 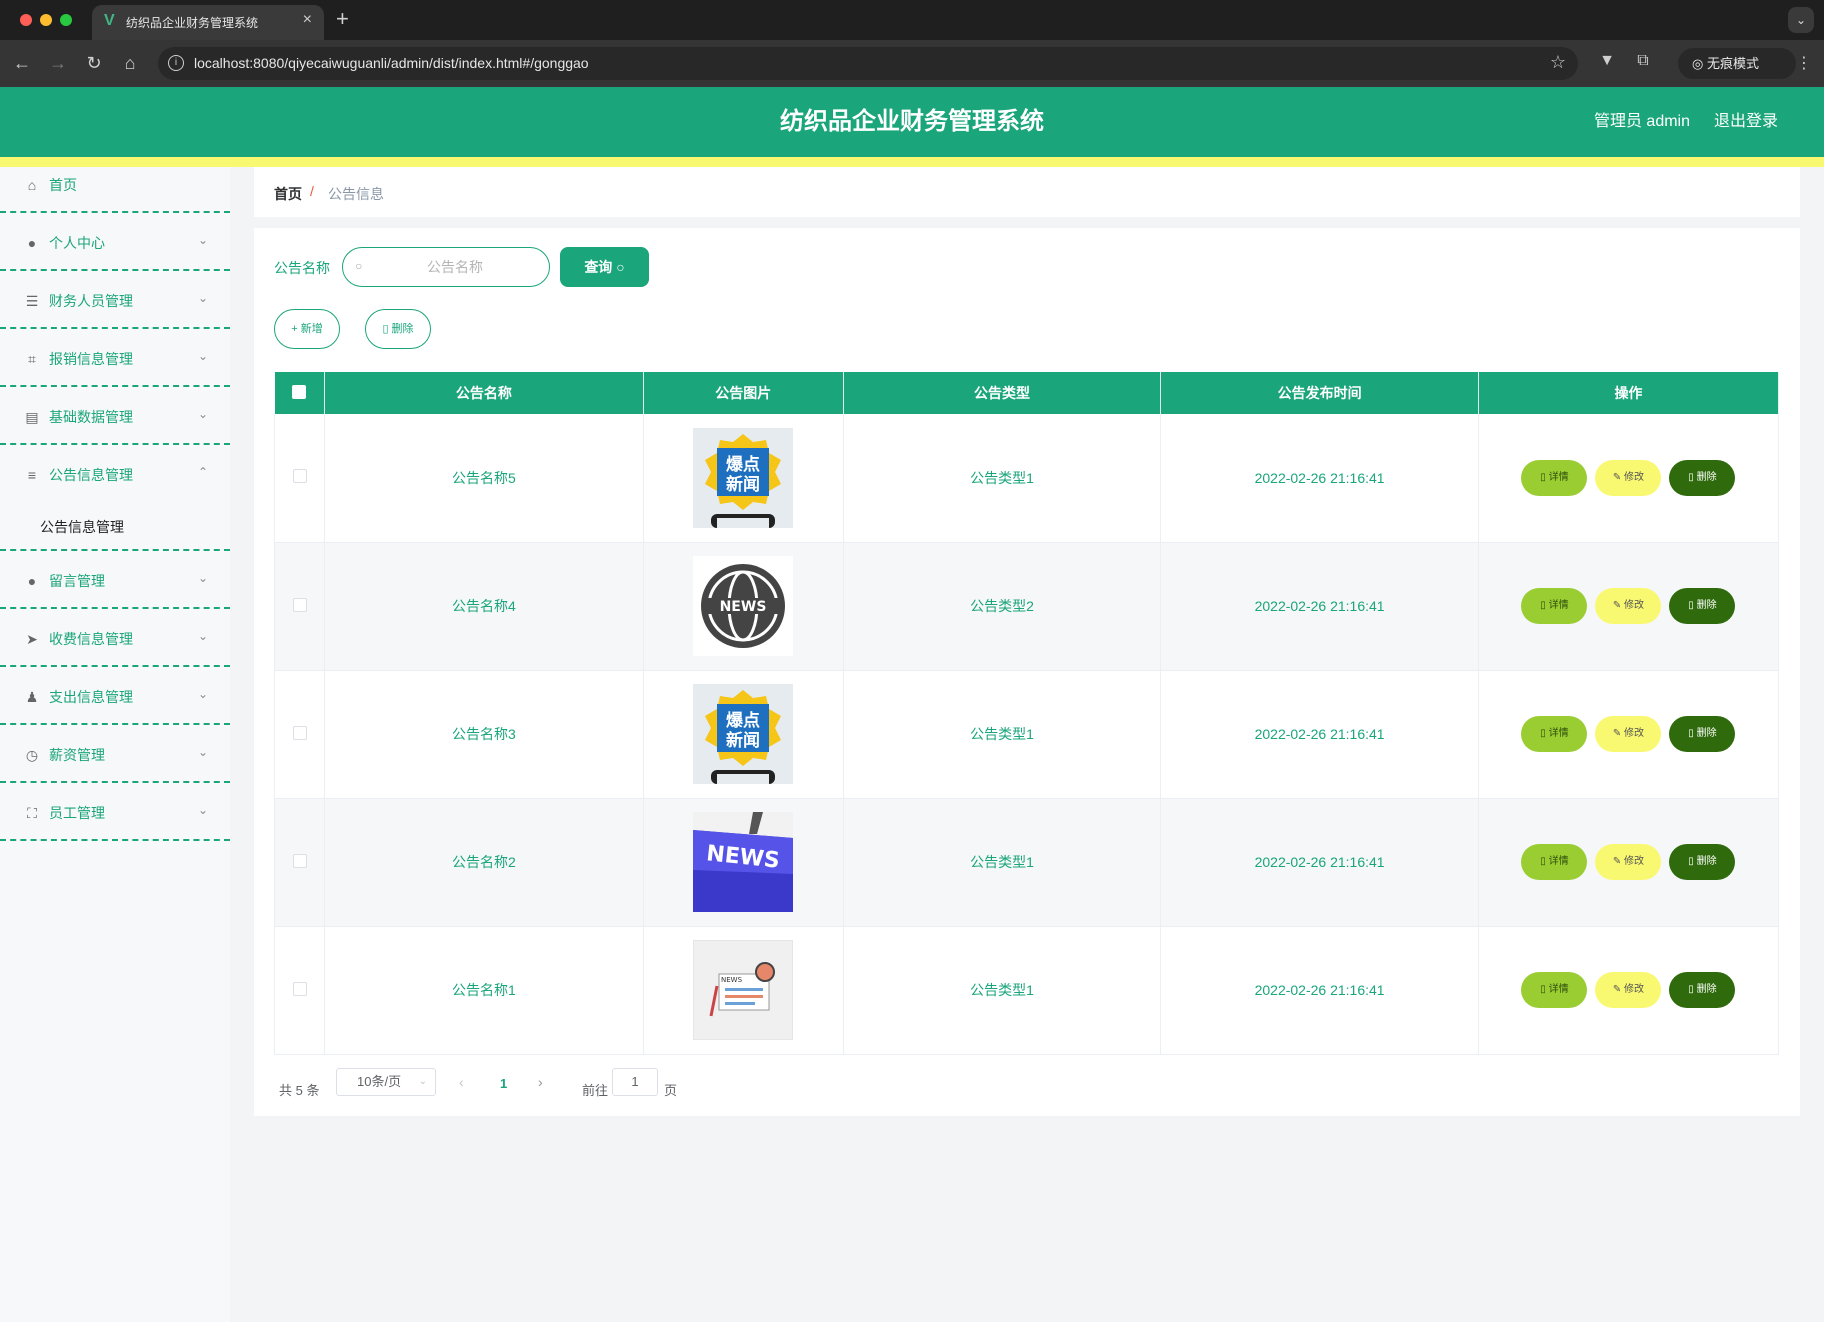 I want to click on notice-type-cell: 公告类型1, so click(x=1002, y=990).